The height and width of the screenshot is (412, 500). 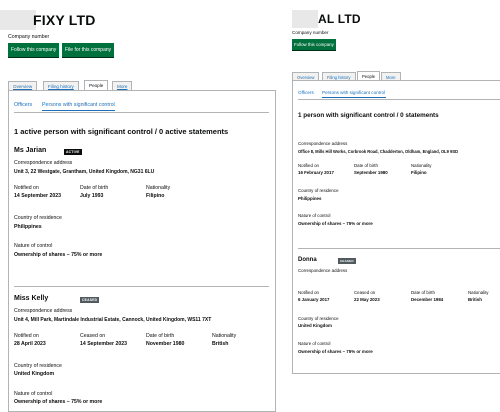 I want to click on dob-value: September 1980, so click(x=371, y=172).